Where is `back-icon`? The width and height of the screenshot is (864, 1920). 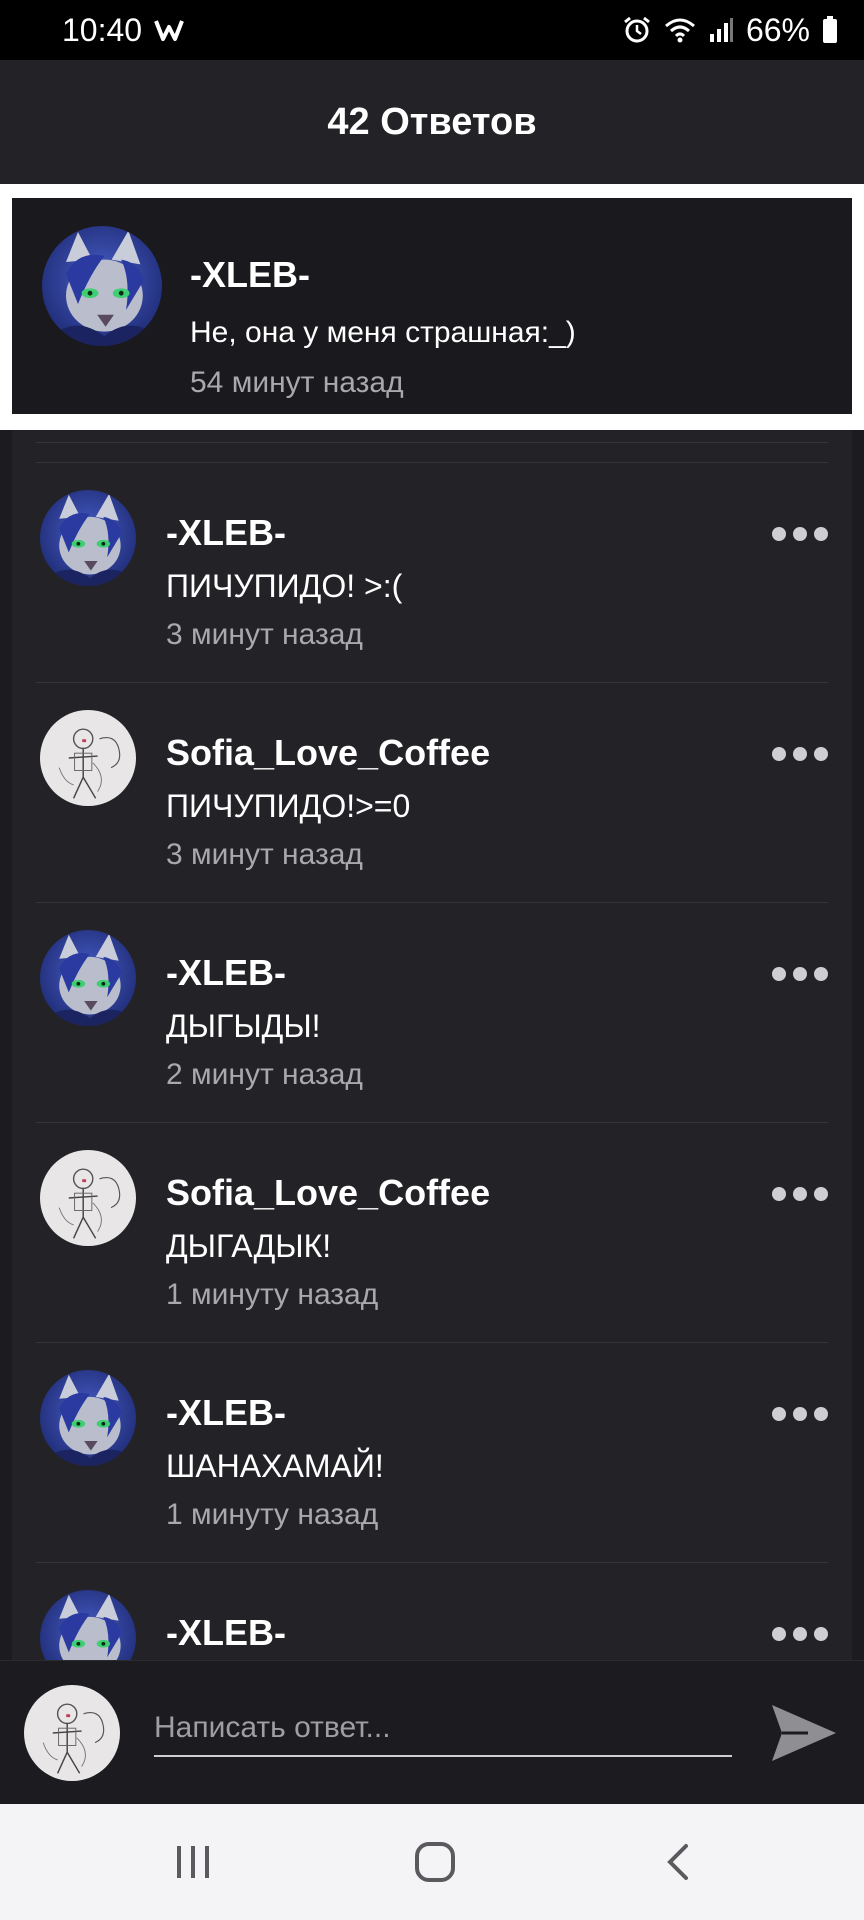 back-icon is located at coordinates (677, 1862).